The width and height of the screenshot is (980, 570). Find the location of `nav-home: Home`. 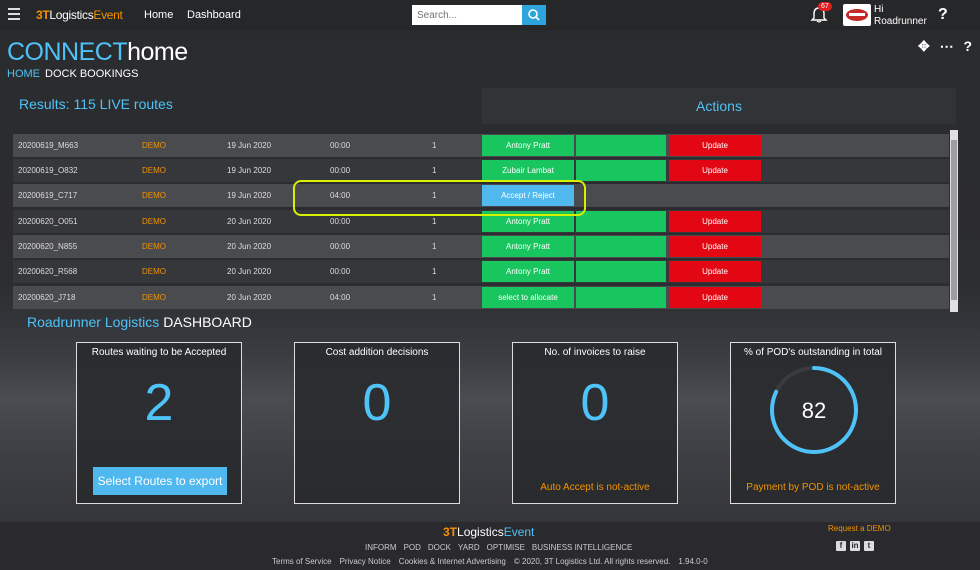

nav-home: Home is located at coordinates (158, 15).